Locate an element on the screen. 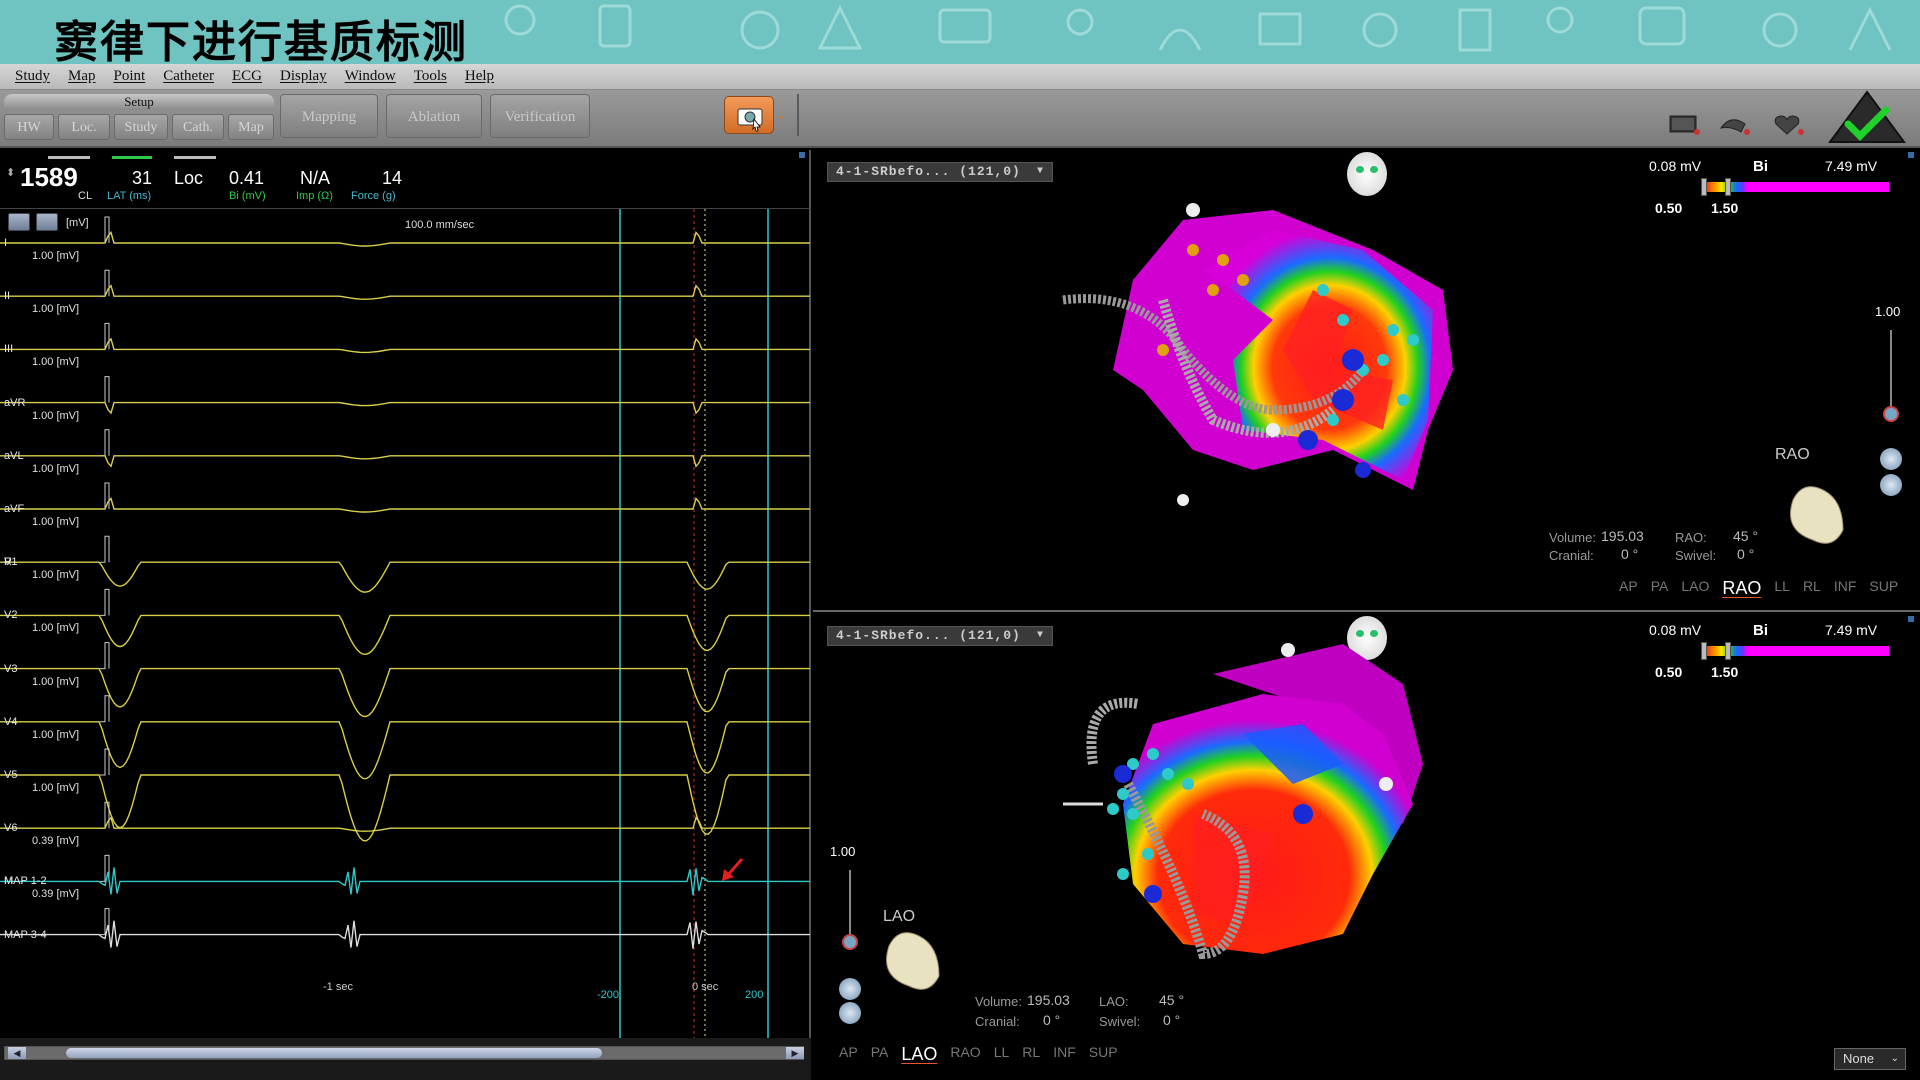 Image resolution: width=1920 pixels, height=1080 pixels. setup-map-button: Map is located at coordinates (251, 127).